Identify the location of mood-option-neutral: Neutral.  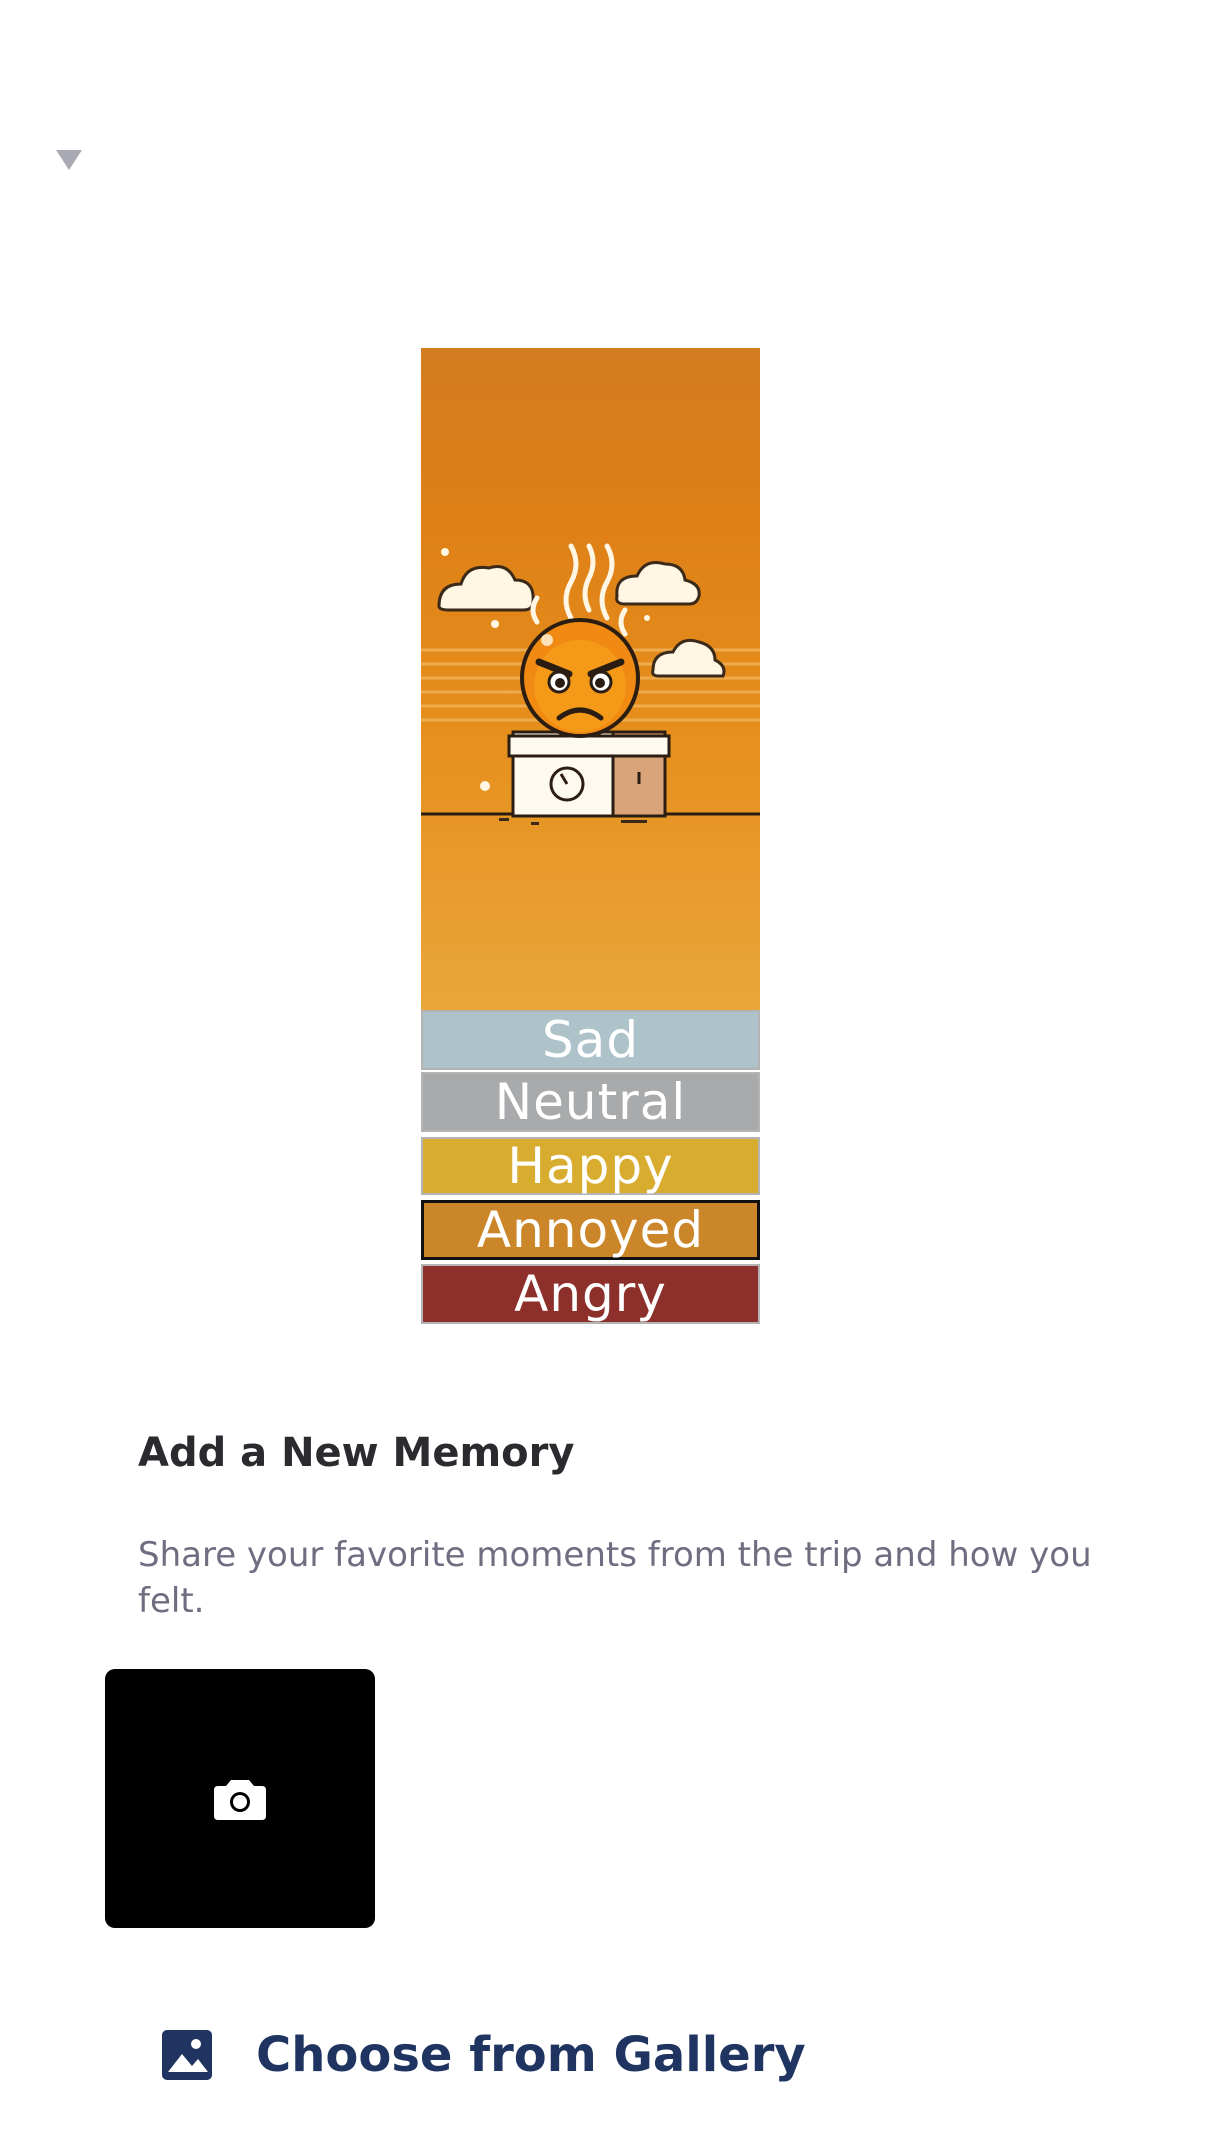
(590, 1102).